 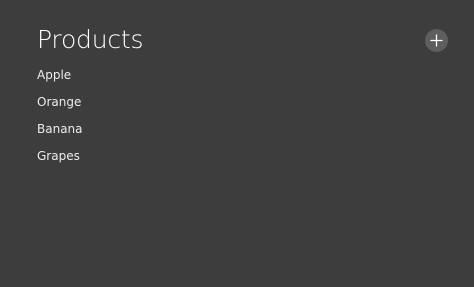 I want to click on plus-icon, so click(x=436, y=40).